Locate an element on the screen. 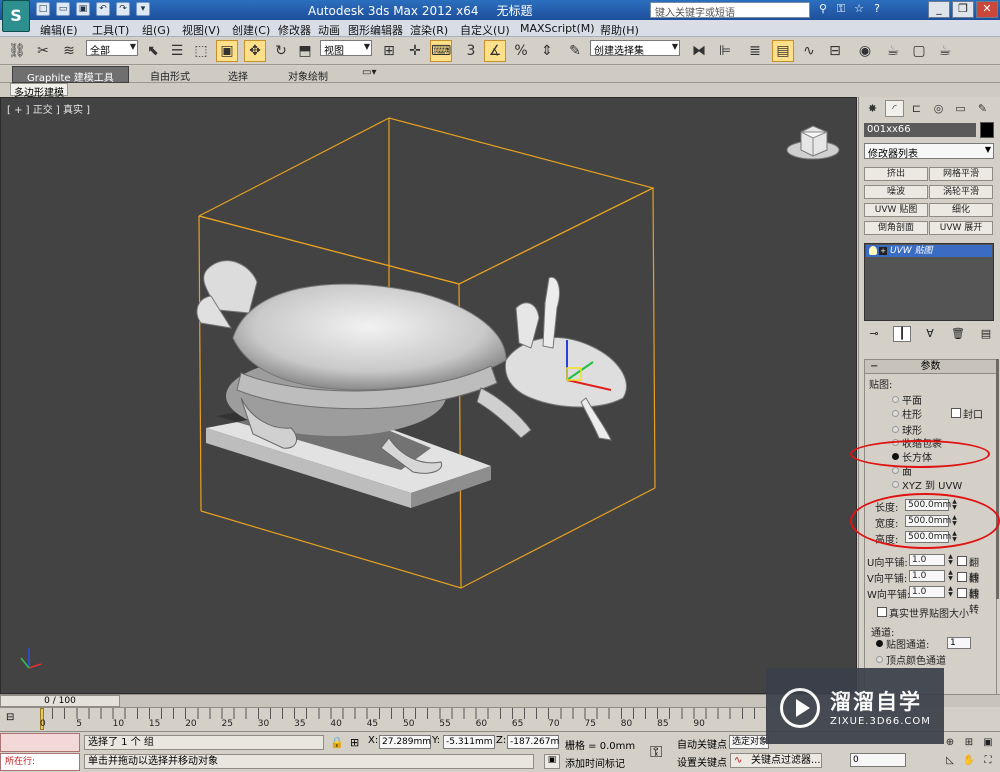 The height and width of the screenshot is (772, 1000). time-slider: 0 / 100 is located at coordinates (60, 701).